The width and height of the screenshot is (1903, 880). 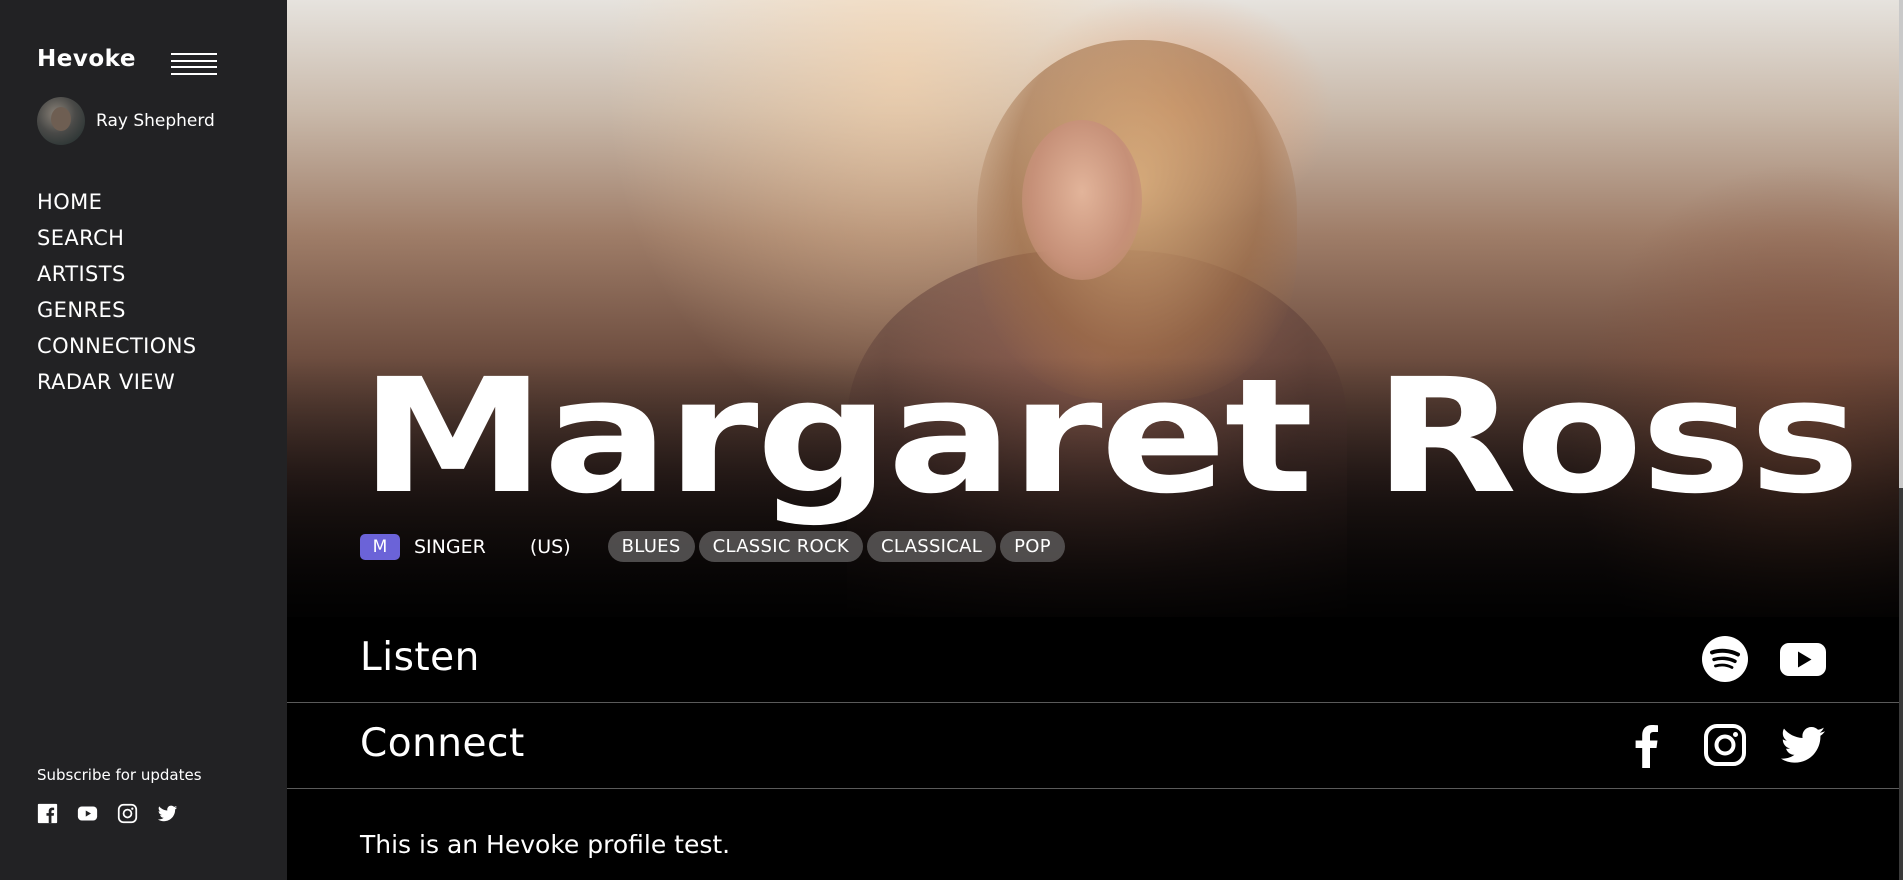 What do you see at coordinates (107, 813) in the screenshot?
I see `sidebar-social-links` at bounding box center [107, 813].